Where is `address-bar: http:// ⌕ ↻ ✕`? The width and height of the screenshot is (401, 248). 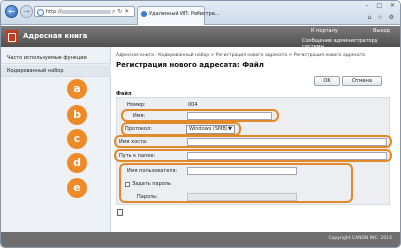 address-bar: http:// ⌕ ↻ ✕ is located at coordinates (84, 11).